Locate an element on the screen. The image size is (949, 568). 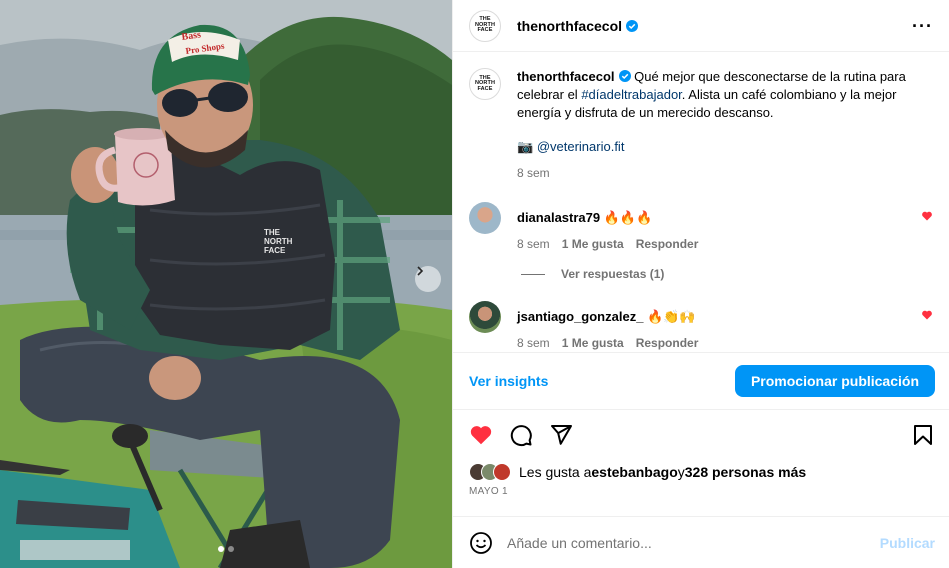
carousel-indicators is located at coordinates (226, 549).